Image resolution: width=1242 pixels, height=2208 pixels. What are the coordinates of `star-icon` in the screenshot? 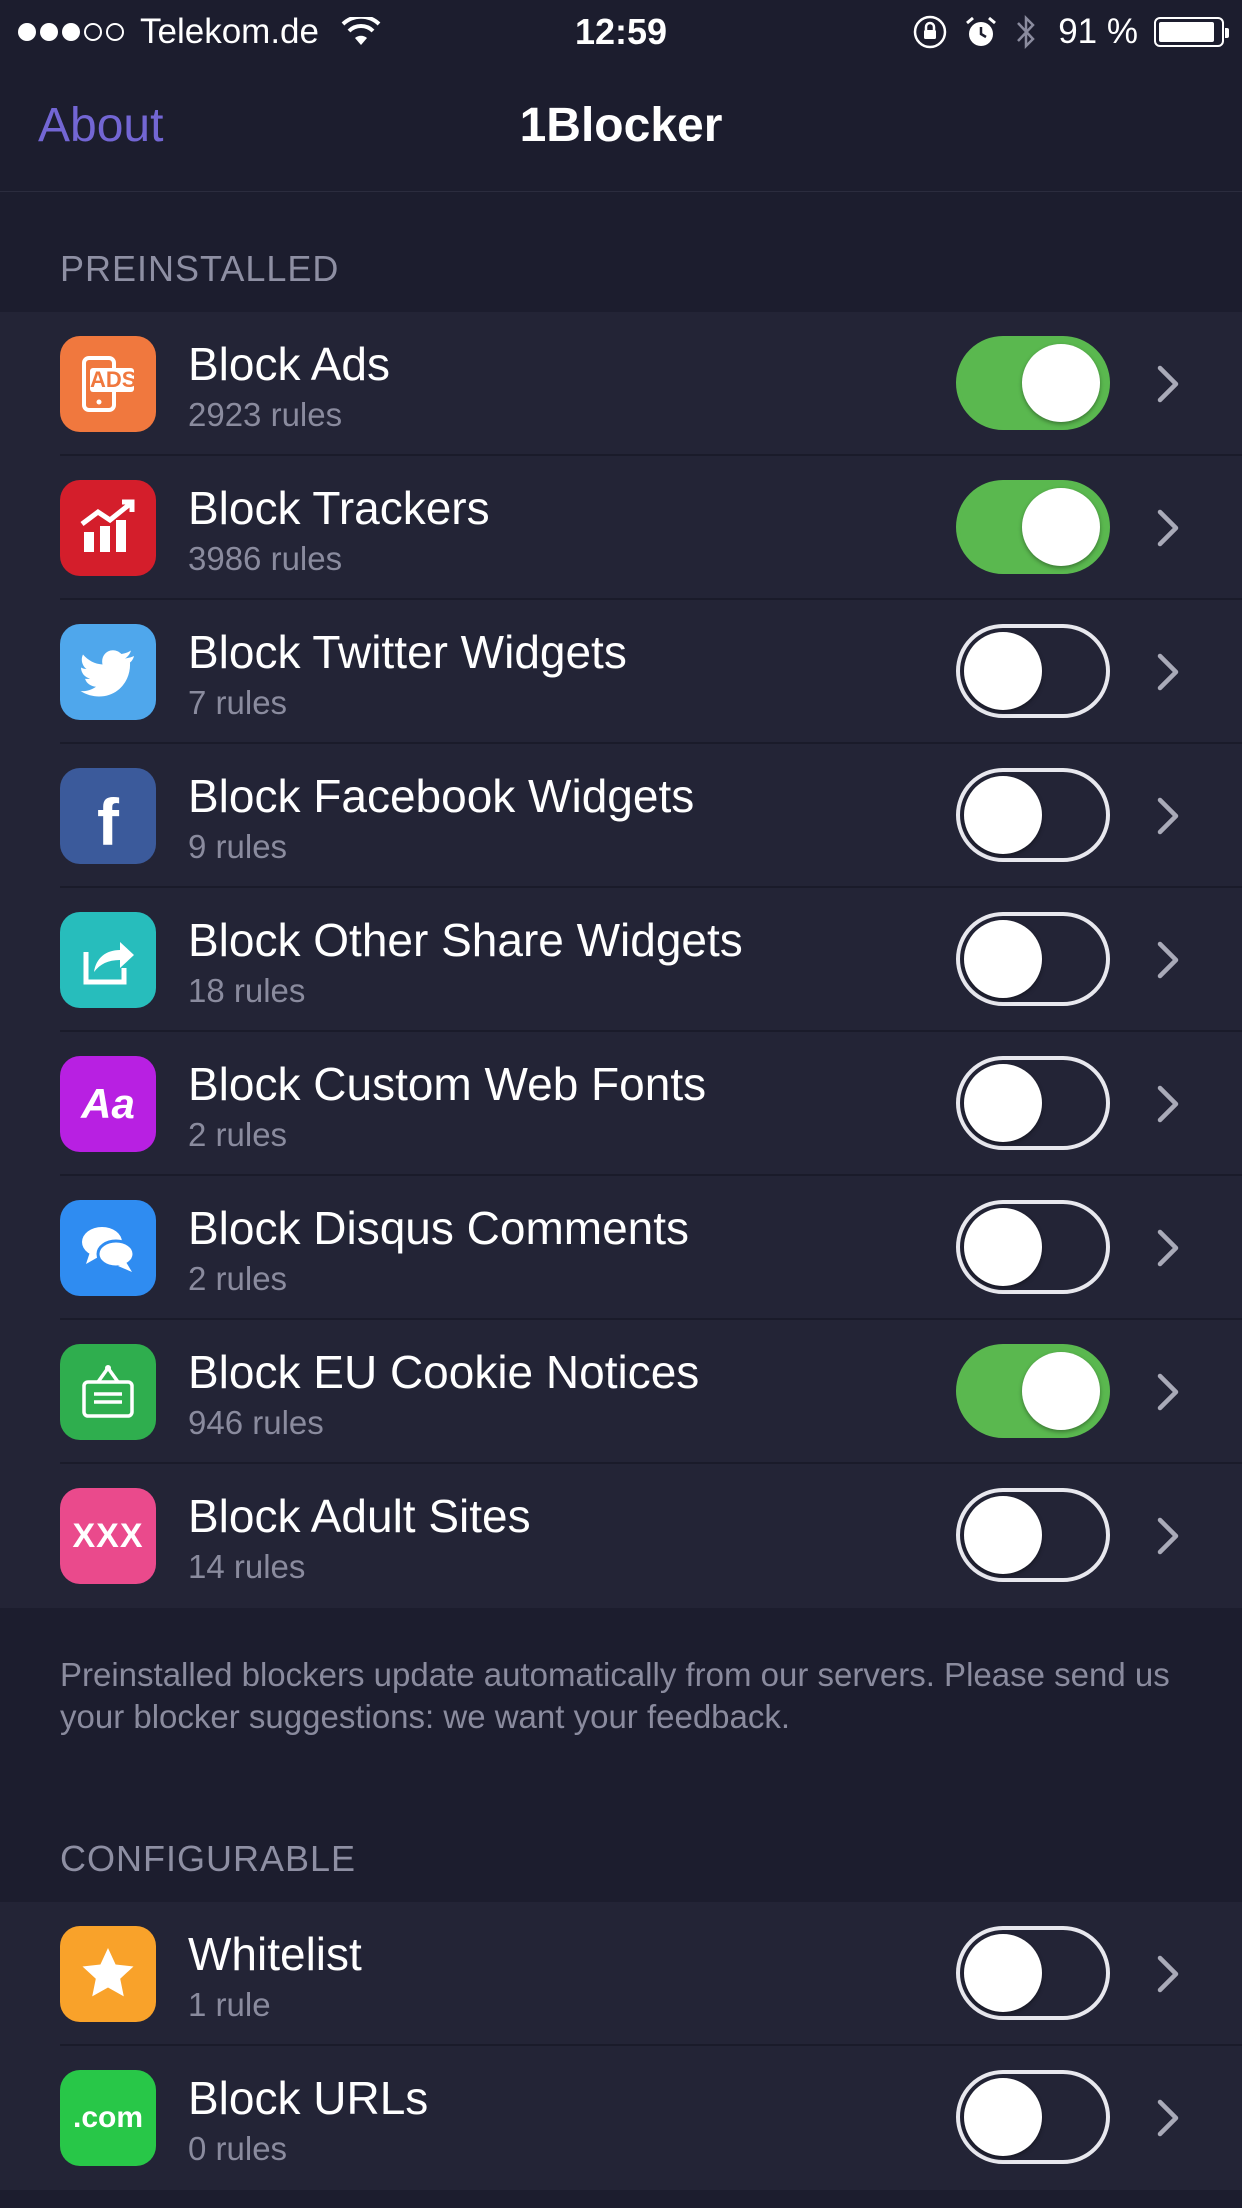 It's located at (108, 1974).